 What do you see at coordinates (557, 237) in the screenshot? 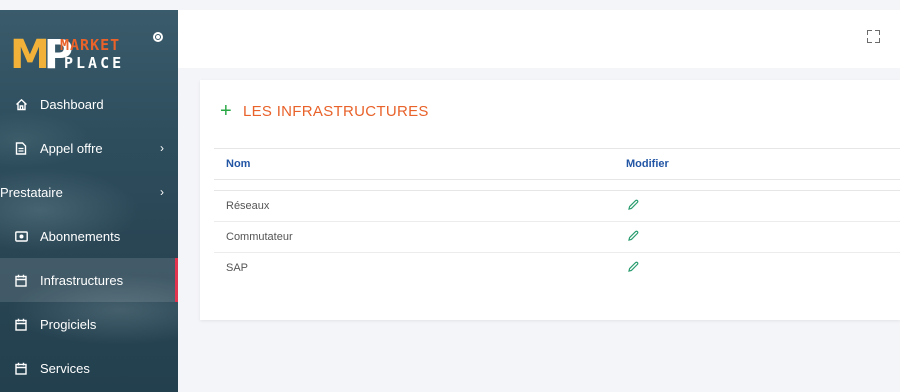
I see `table-row: Commutateur` at bounding box center [557, 237].